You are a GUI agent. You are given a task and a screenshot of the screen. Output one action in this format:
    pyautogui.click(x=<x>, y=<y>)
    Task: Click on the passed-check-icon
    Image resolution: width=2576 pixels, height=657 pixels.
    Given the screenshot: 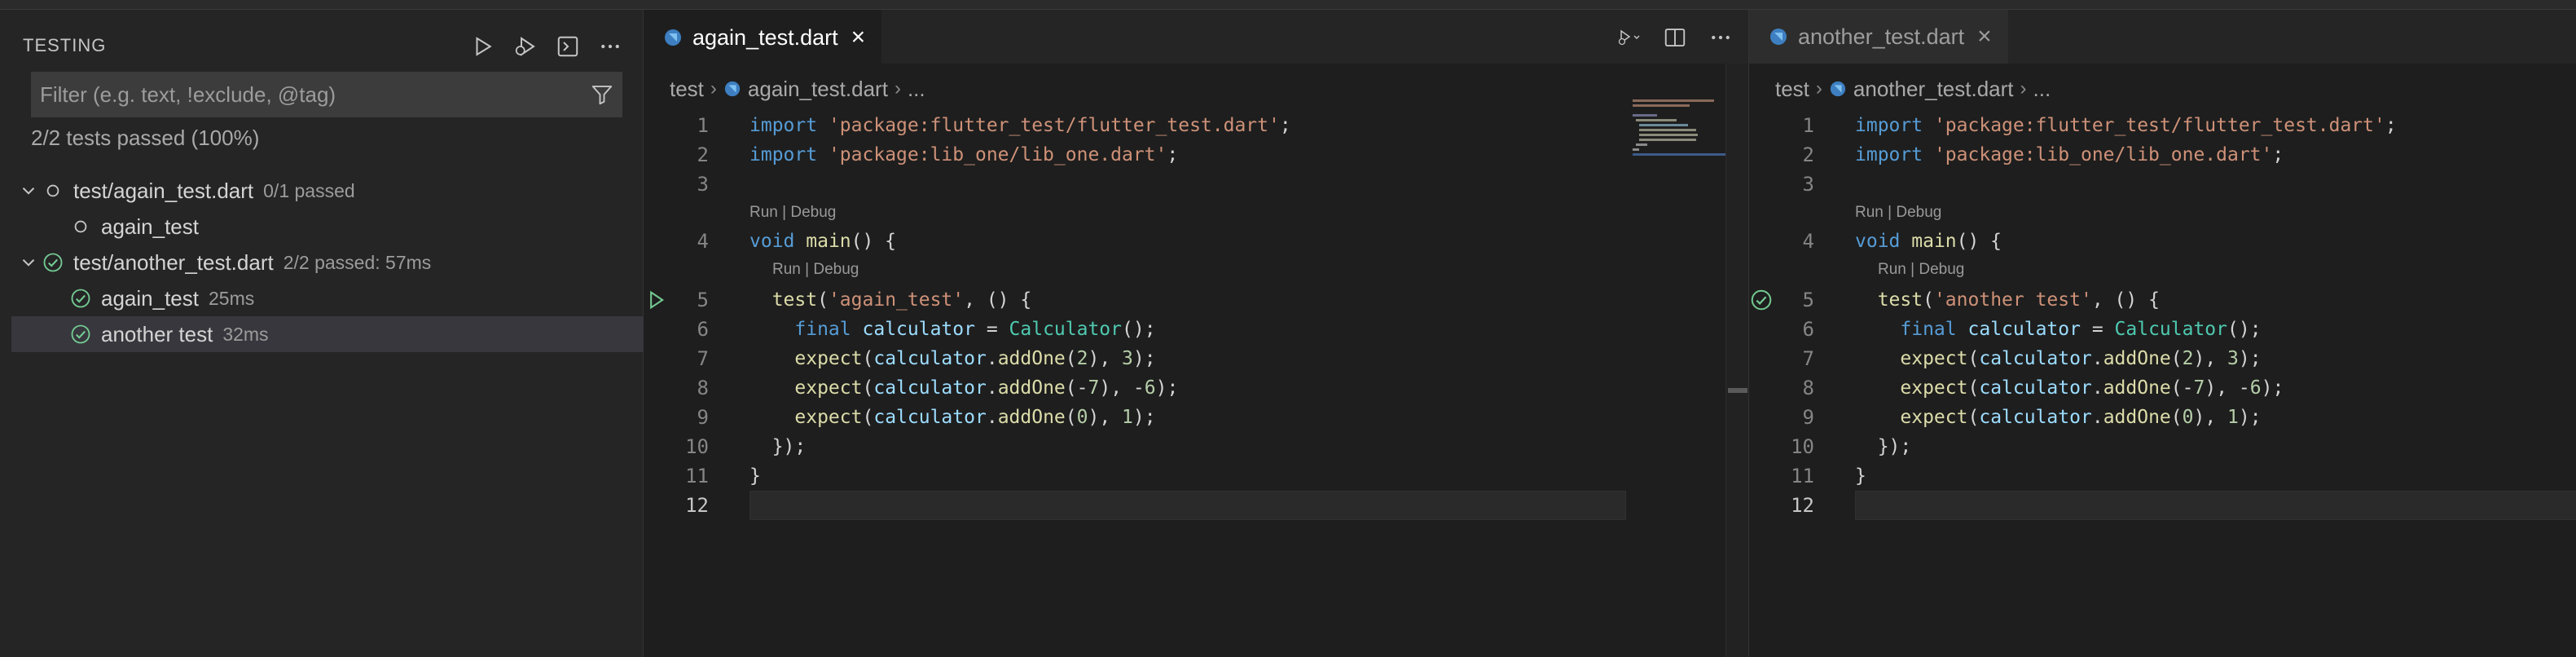 What is the action you would take?
    pyautogui.click(x=80, y=298)
    